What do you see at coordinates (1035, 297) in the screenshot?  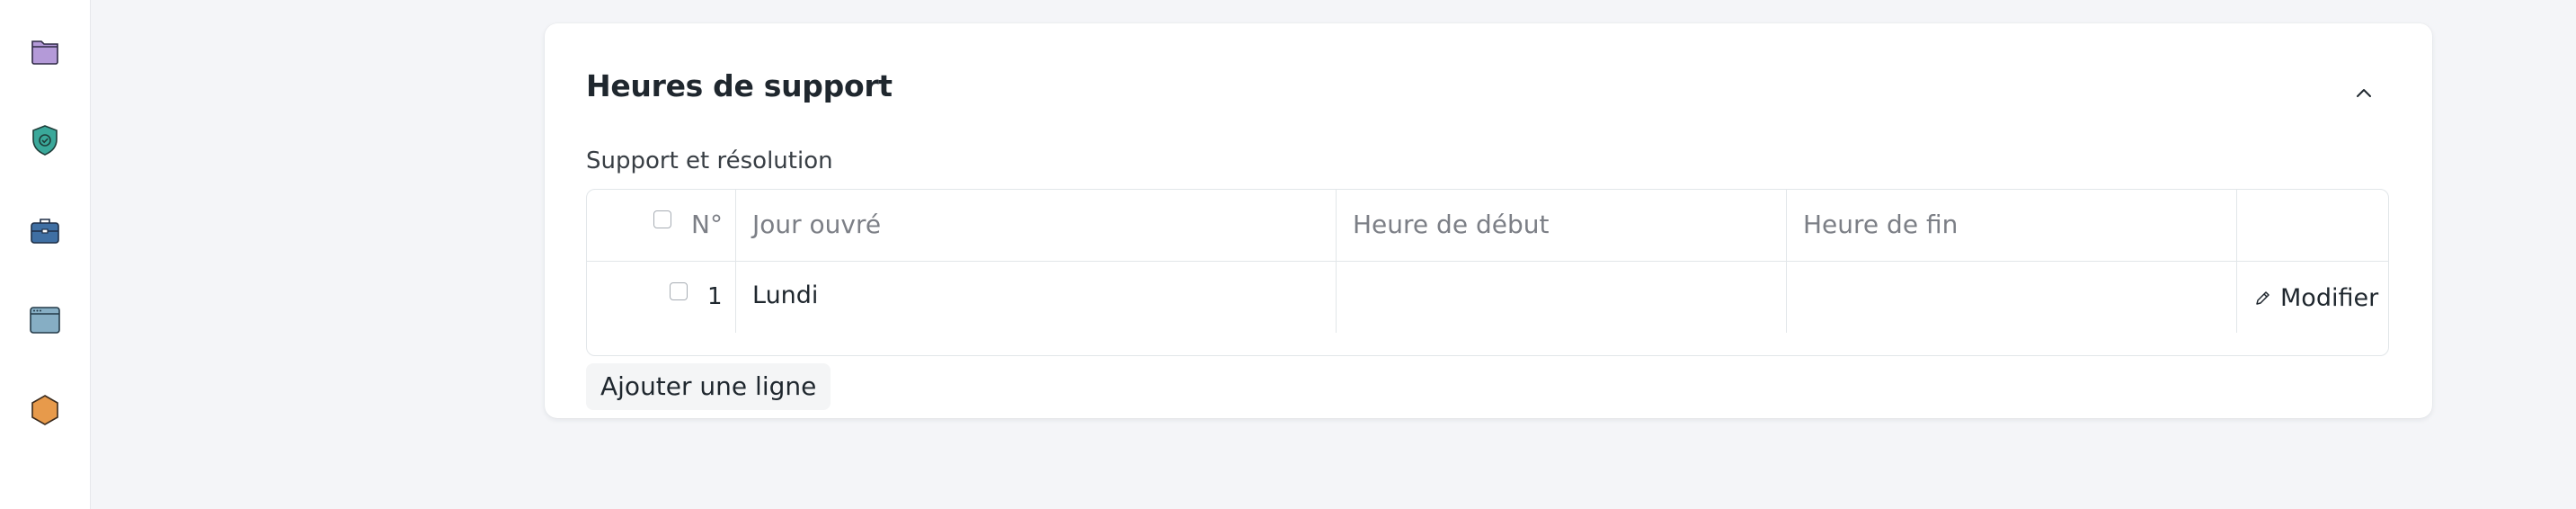 I see `row-cell-day: Lundi` at bounding box center [1035, 297].